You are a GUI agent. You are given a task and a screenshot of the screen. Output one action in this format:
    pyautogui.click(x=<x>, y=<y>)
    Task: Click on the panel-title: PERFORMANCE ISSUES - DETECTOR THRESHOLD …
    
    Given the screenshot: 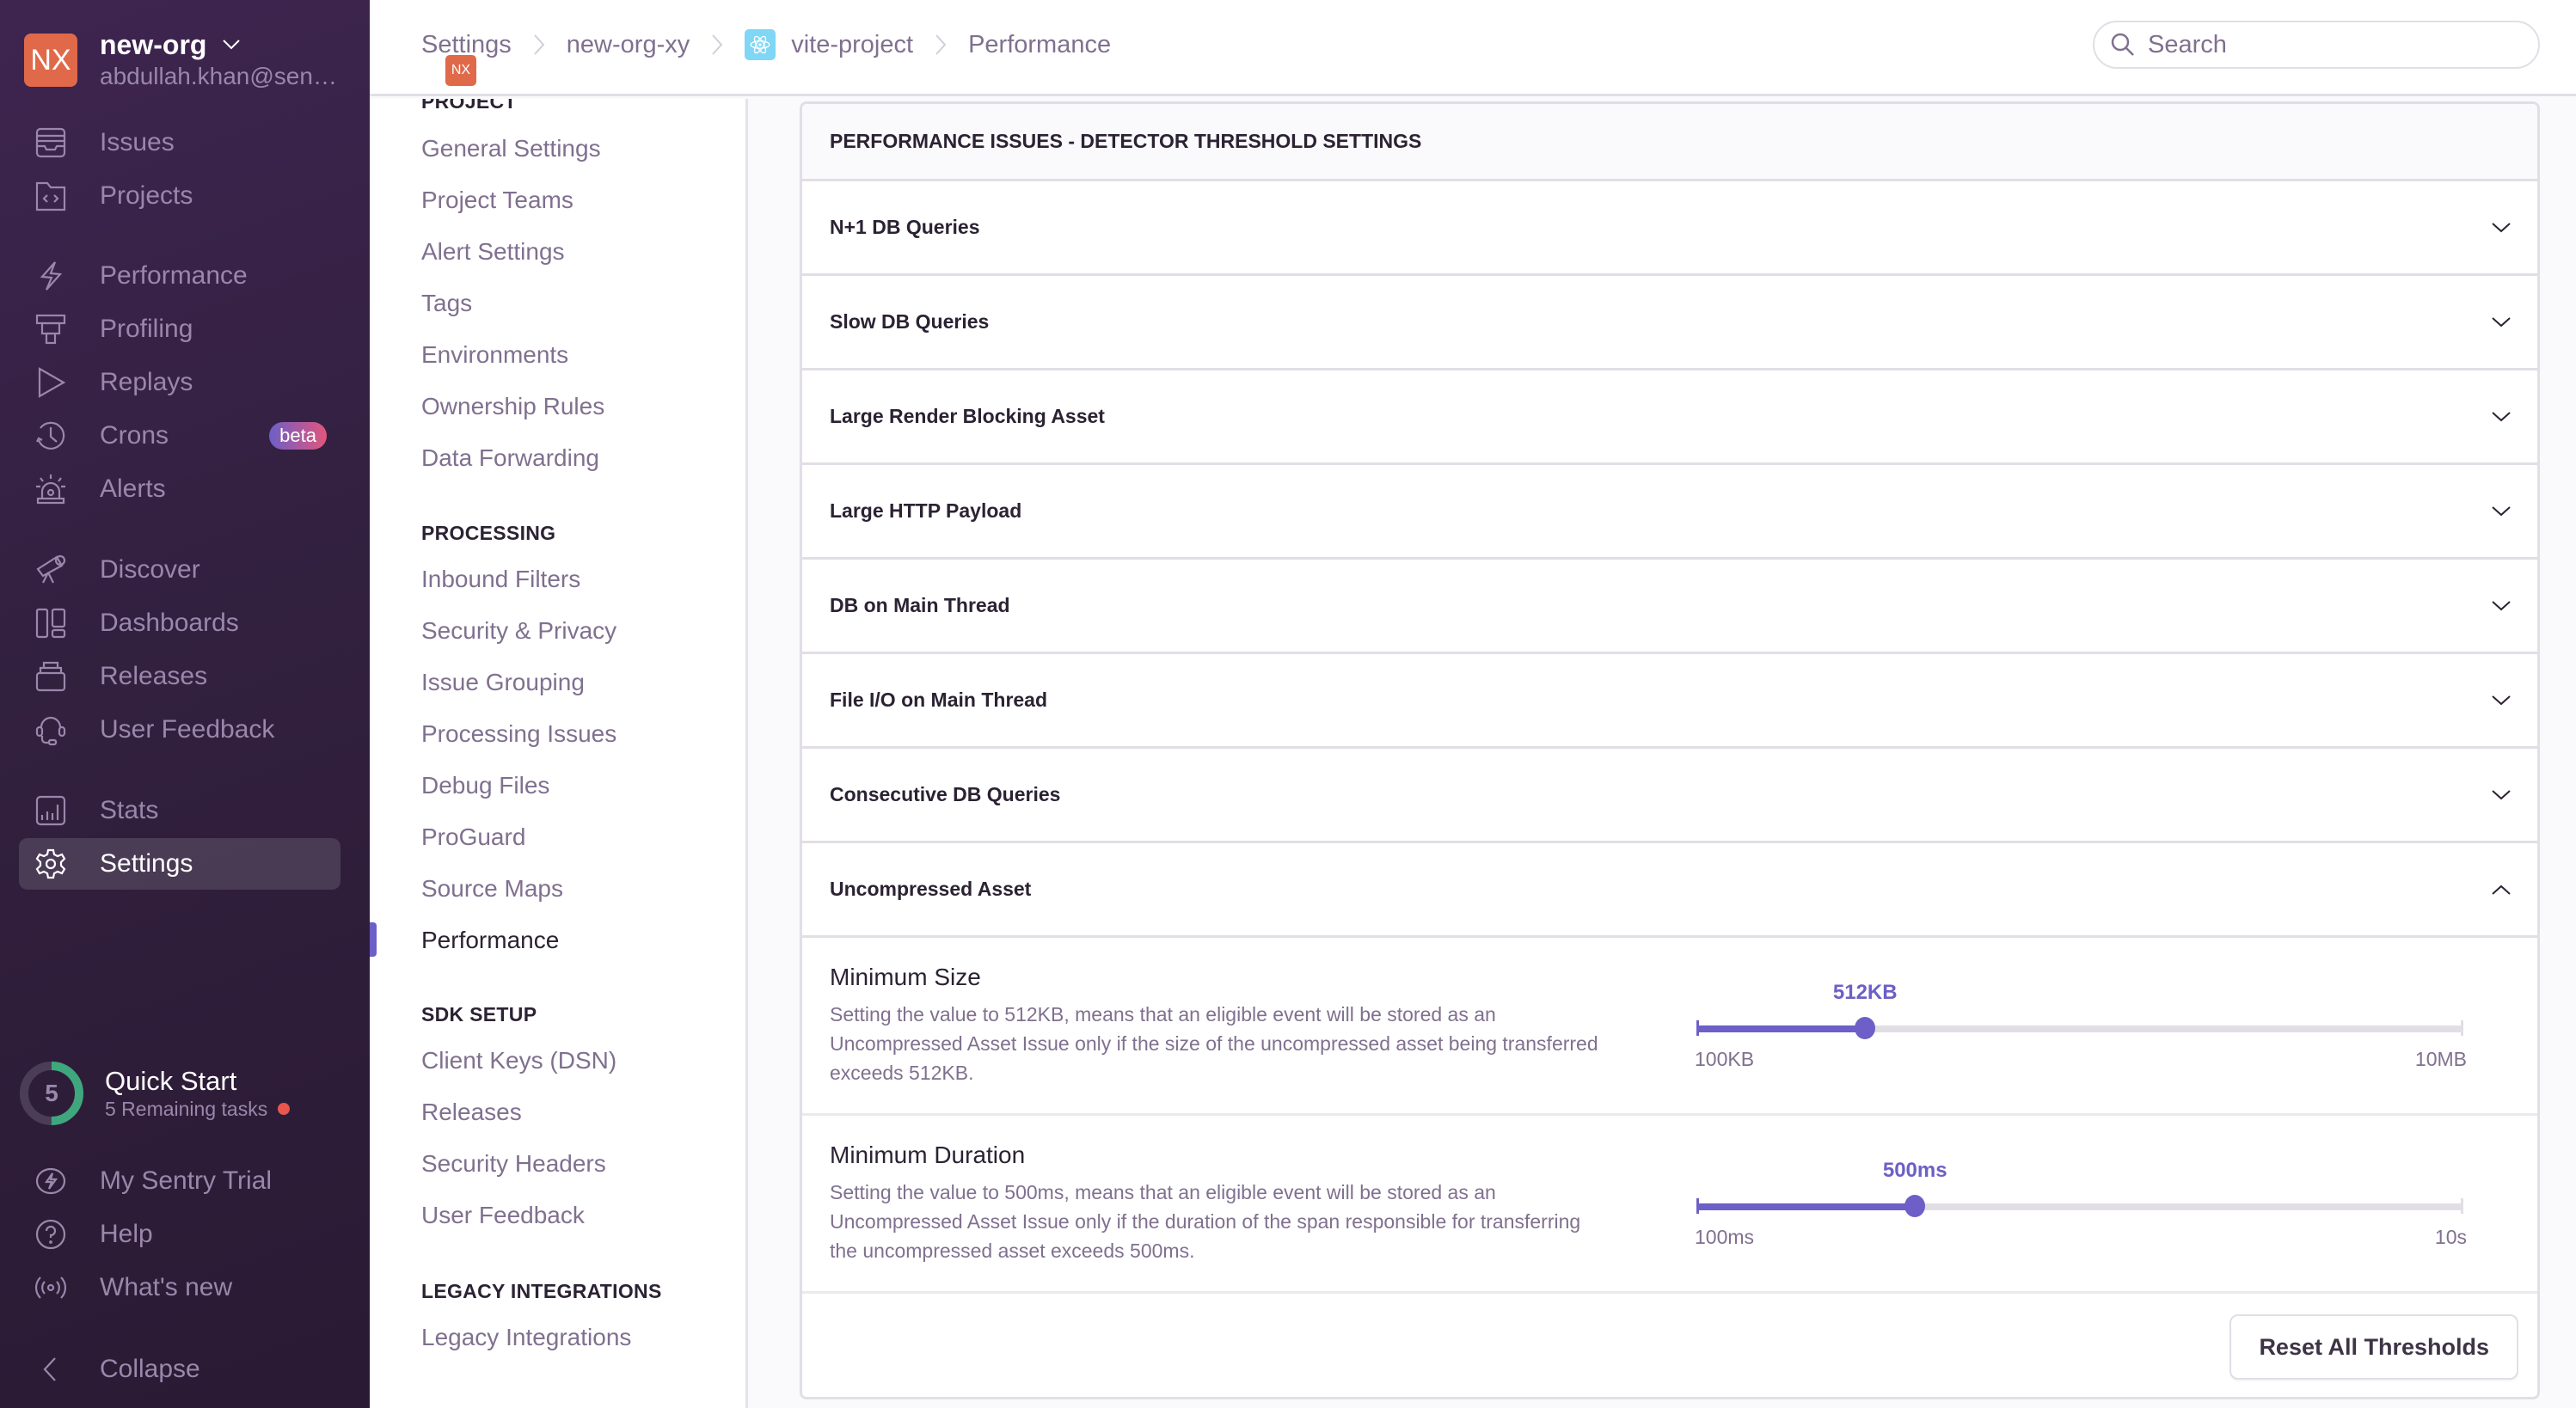 What is the action you would take?
    pyautogui.click(x=1669, y=143)
    